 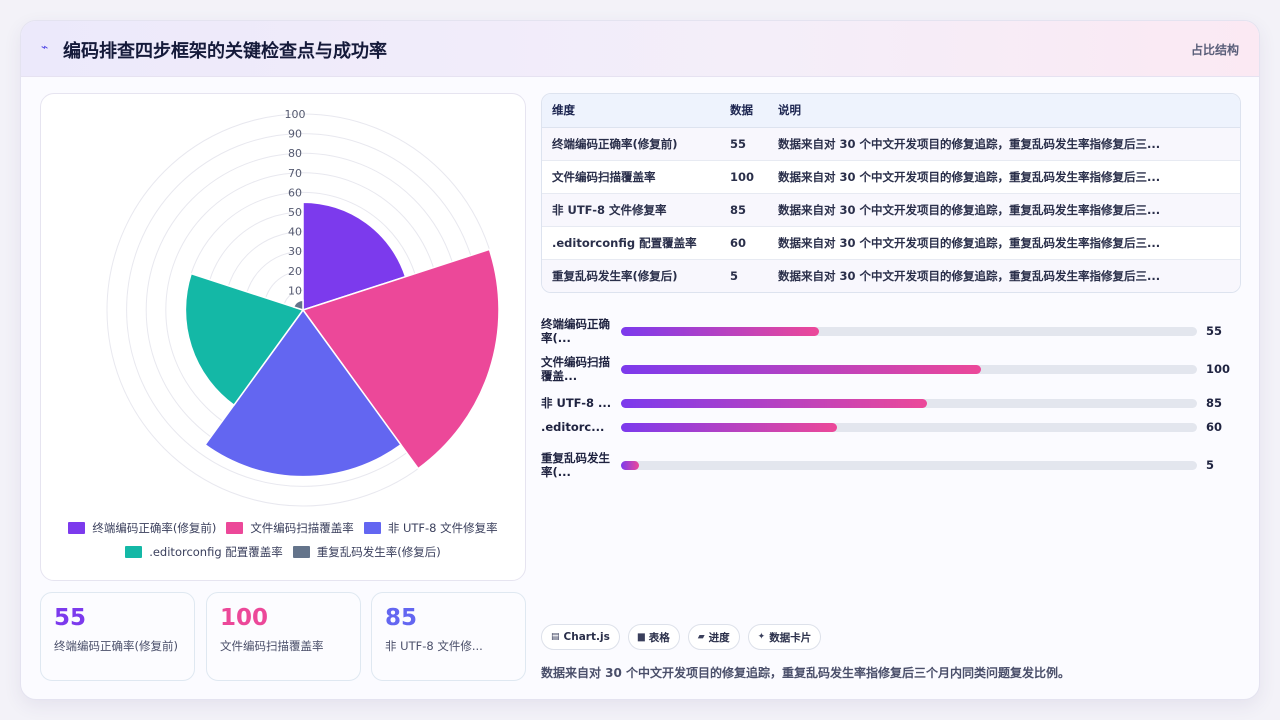 What do you see at coordinates (45, 47) in the screenshot?
I see `sparkline-icon: ⌁` at bounding box center [45, 47].